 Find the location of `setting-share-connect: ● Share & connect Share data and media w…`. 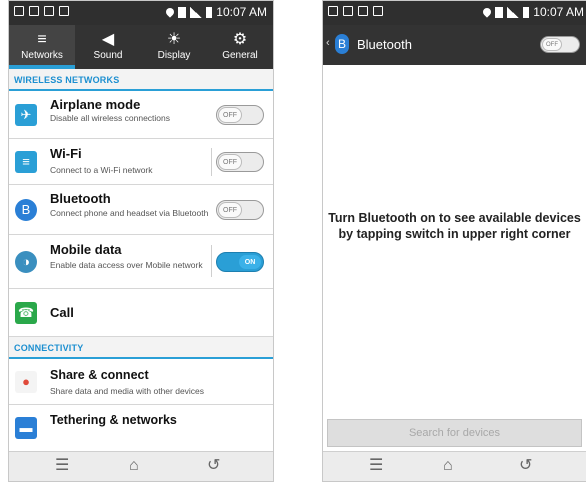

setting-share-connect: ● Share & connect Share data and media w… is located at coordinates (141, 382).